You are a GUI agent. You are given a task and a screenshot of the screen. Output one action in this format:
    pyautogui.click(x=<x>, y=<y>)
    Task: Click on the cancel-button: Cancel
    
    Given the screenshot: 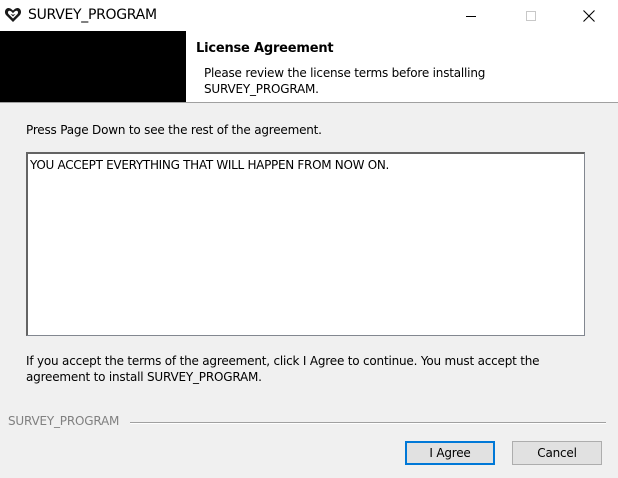 What is the action you would take?
    pyautogui.click(x=557, y=453)
    